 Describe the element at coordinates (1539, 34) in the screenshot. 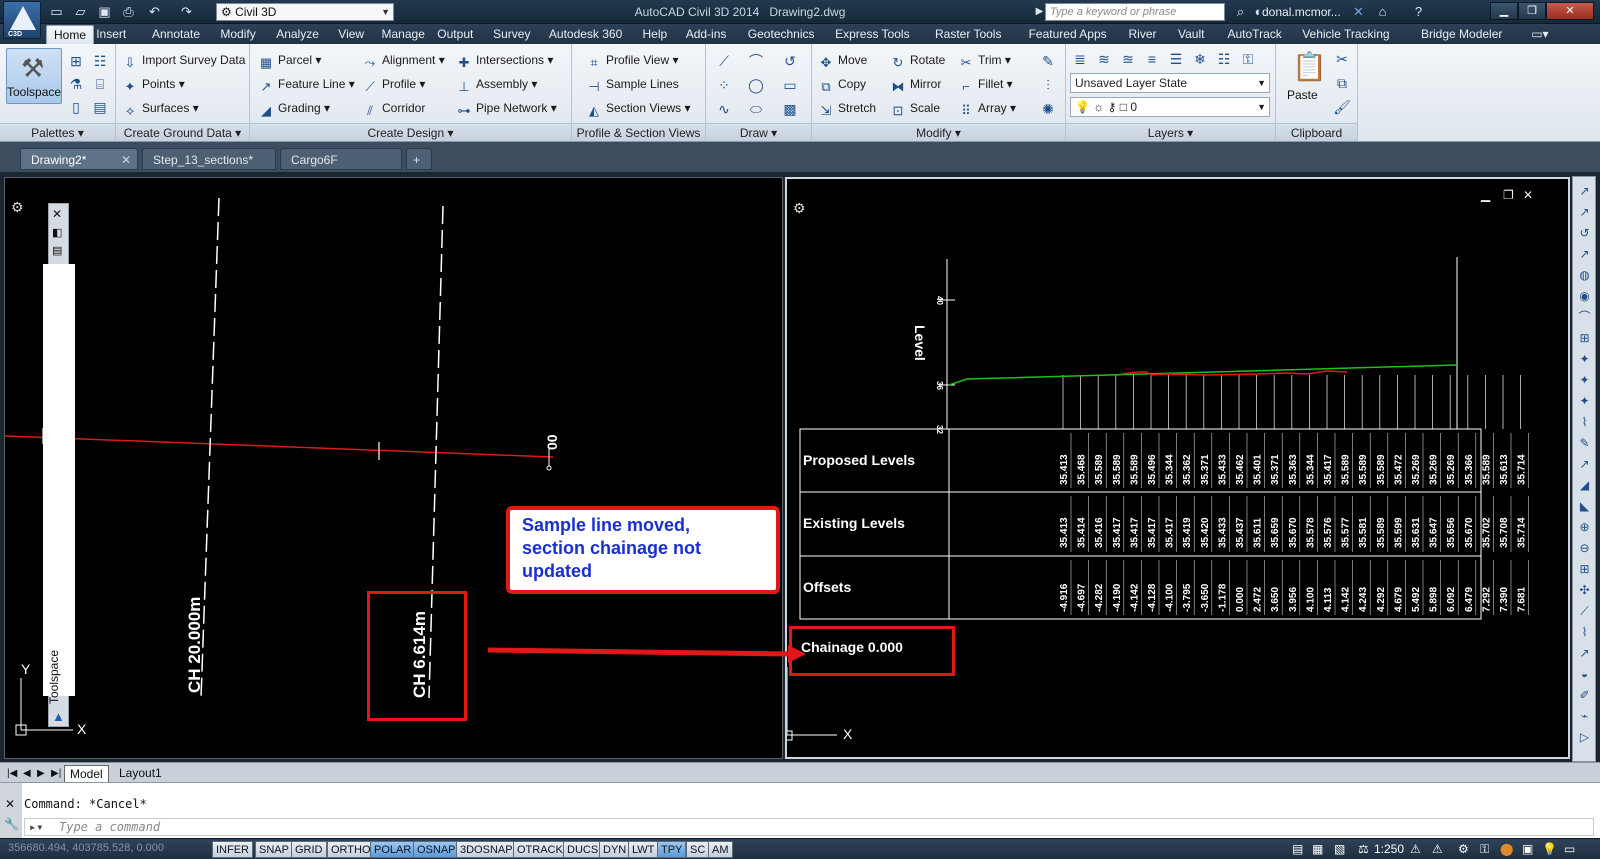

I see `ribbon-display-toggle-icon: ▭▾` at that location.